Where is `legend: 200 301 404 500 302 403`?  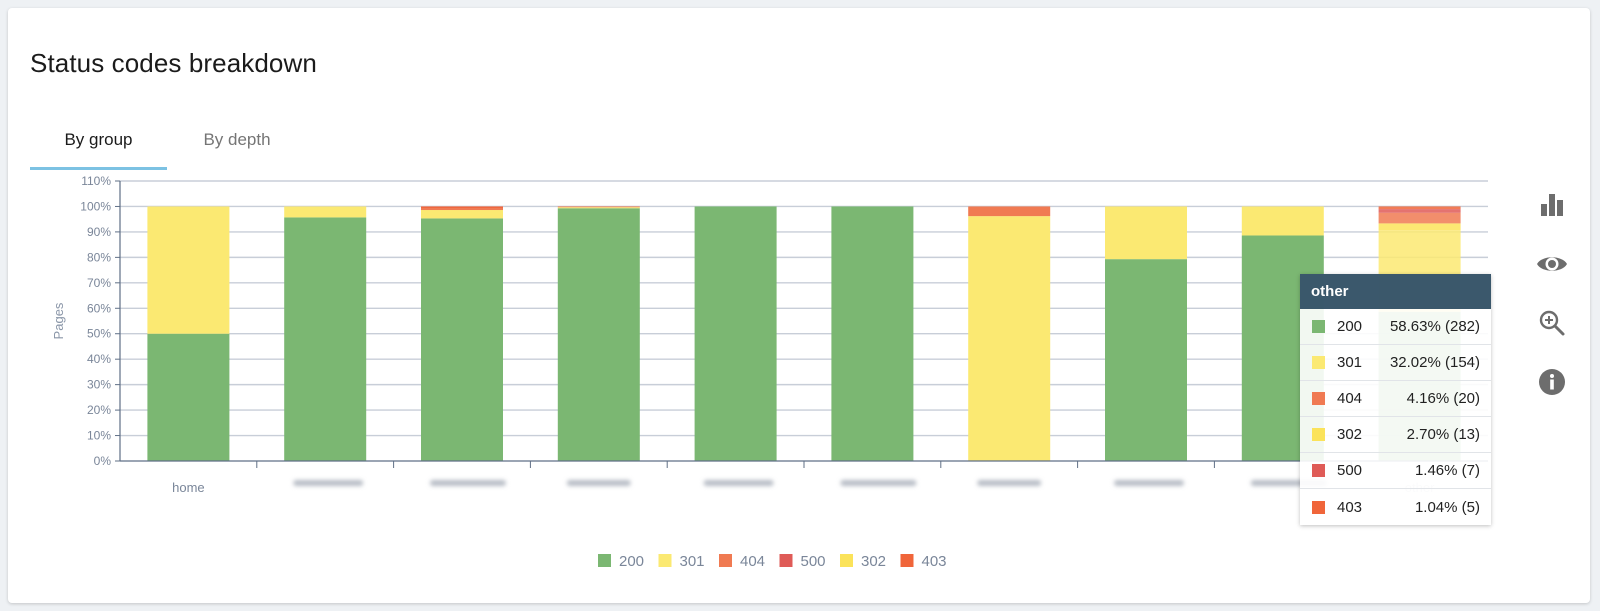
legend: 200 301 404 500 302 403 is located at coordinates (772, 561).